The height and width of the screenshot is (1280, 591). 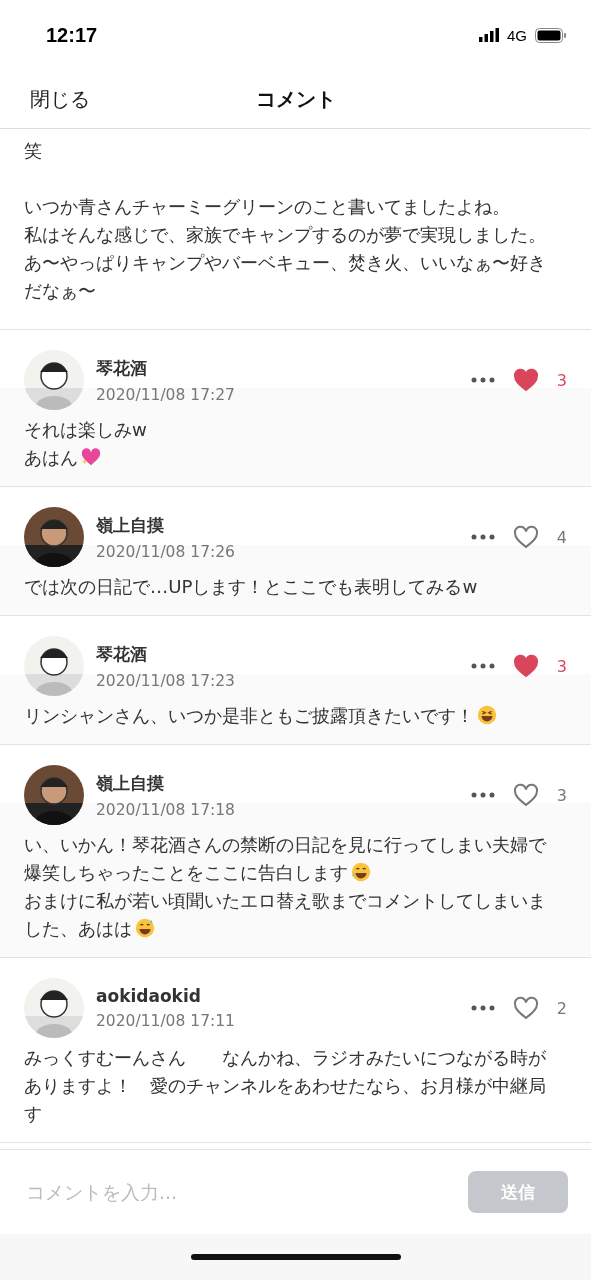 I want to click on comment-text: あ〜やっぱりキャンプやバーベキュー、焚き火、いいなぁ〜好きだなぁ〜, so click(x=285, y=277).